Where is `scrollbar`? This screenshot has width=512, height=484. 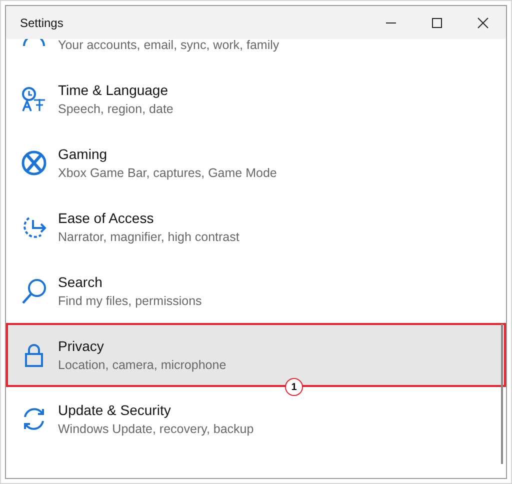
scrollbar is located at coordinates (502, 394).